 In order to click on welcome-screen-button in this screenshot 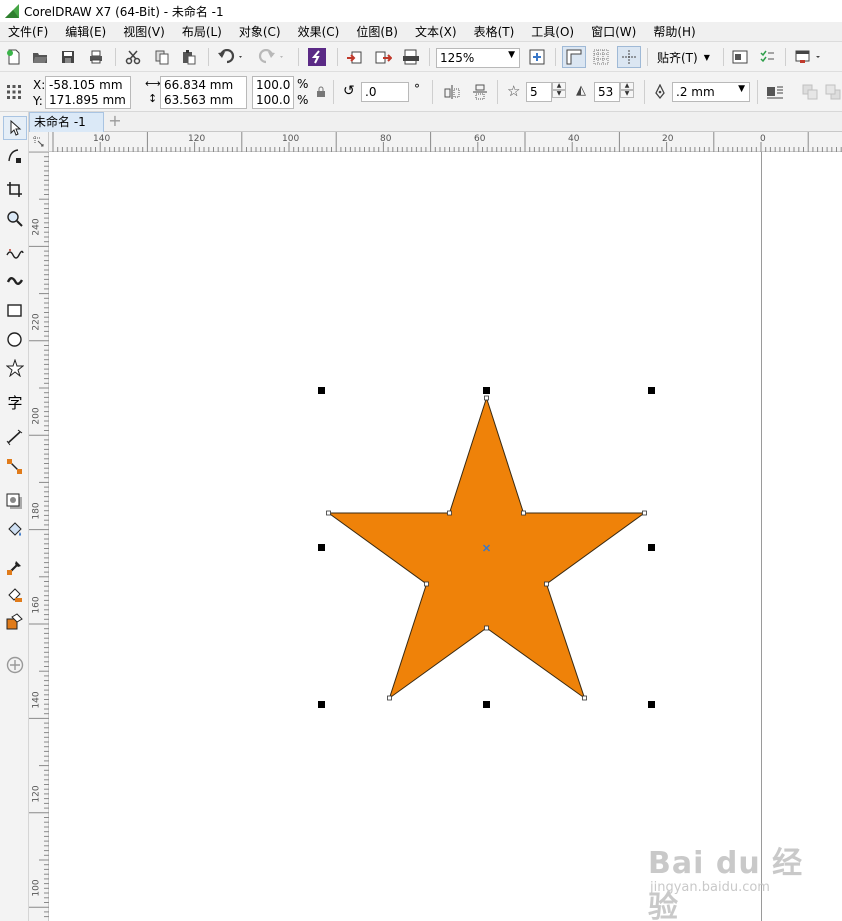, I will do `click(809, 57)`.